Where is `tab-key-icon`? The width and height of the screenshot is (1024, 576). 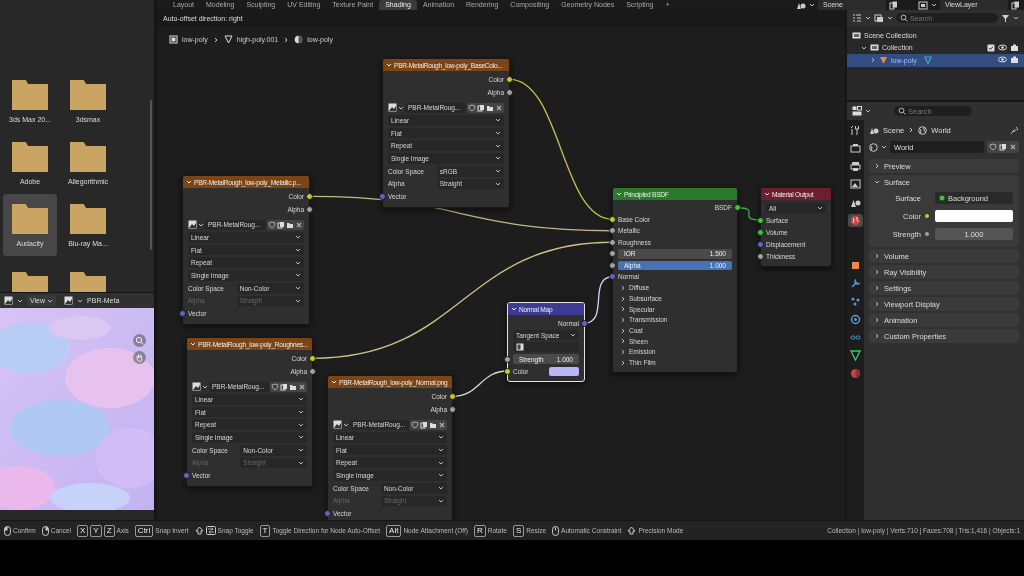 tab-key-icon is located at coordinates (210, 530).